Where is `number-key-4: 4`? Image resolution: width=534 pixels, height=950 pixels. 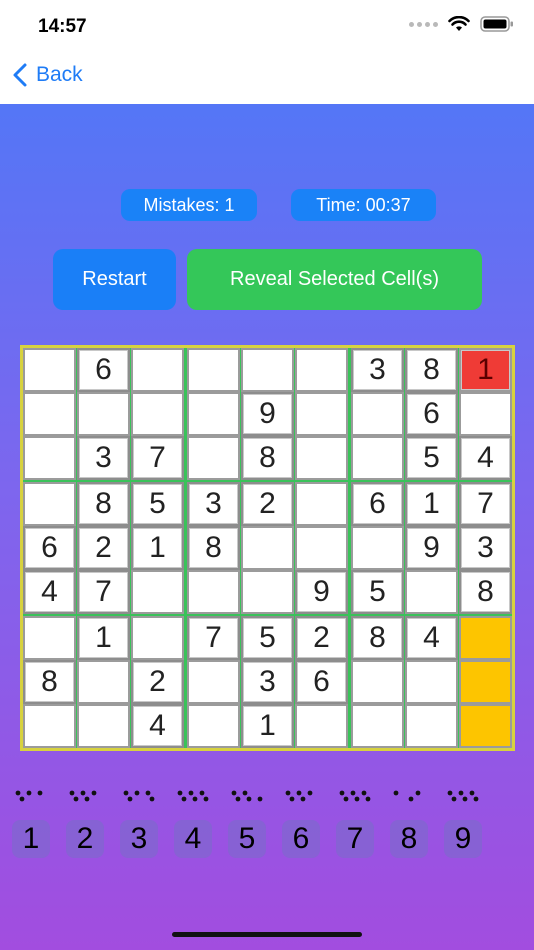
number-key-4: 4 is located at coordinates (192, 824).